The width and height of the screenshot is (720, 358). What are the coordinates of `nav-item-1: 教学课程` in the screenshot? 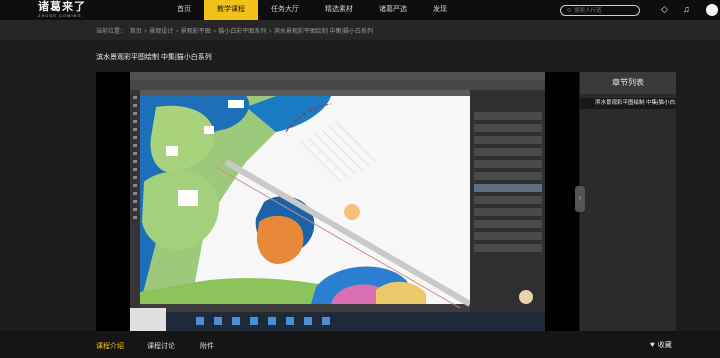 It's located at (231, 10).